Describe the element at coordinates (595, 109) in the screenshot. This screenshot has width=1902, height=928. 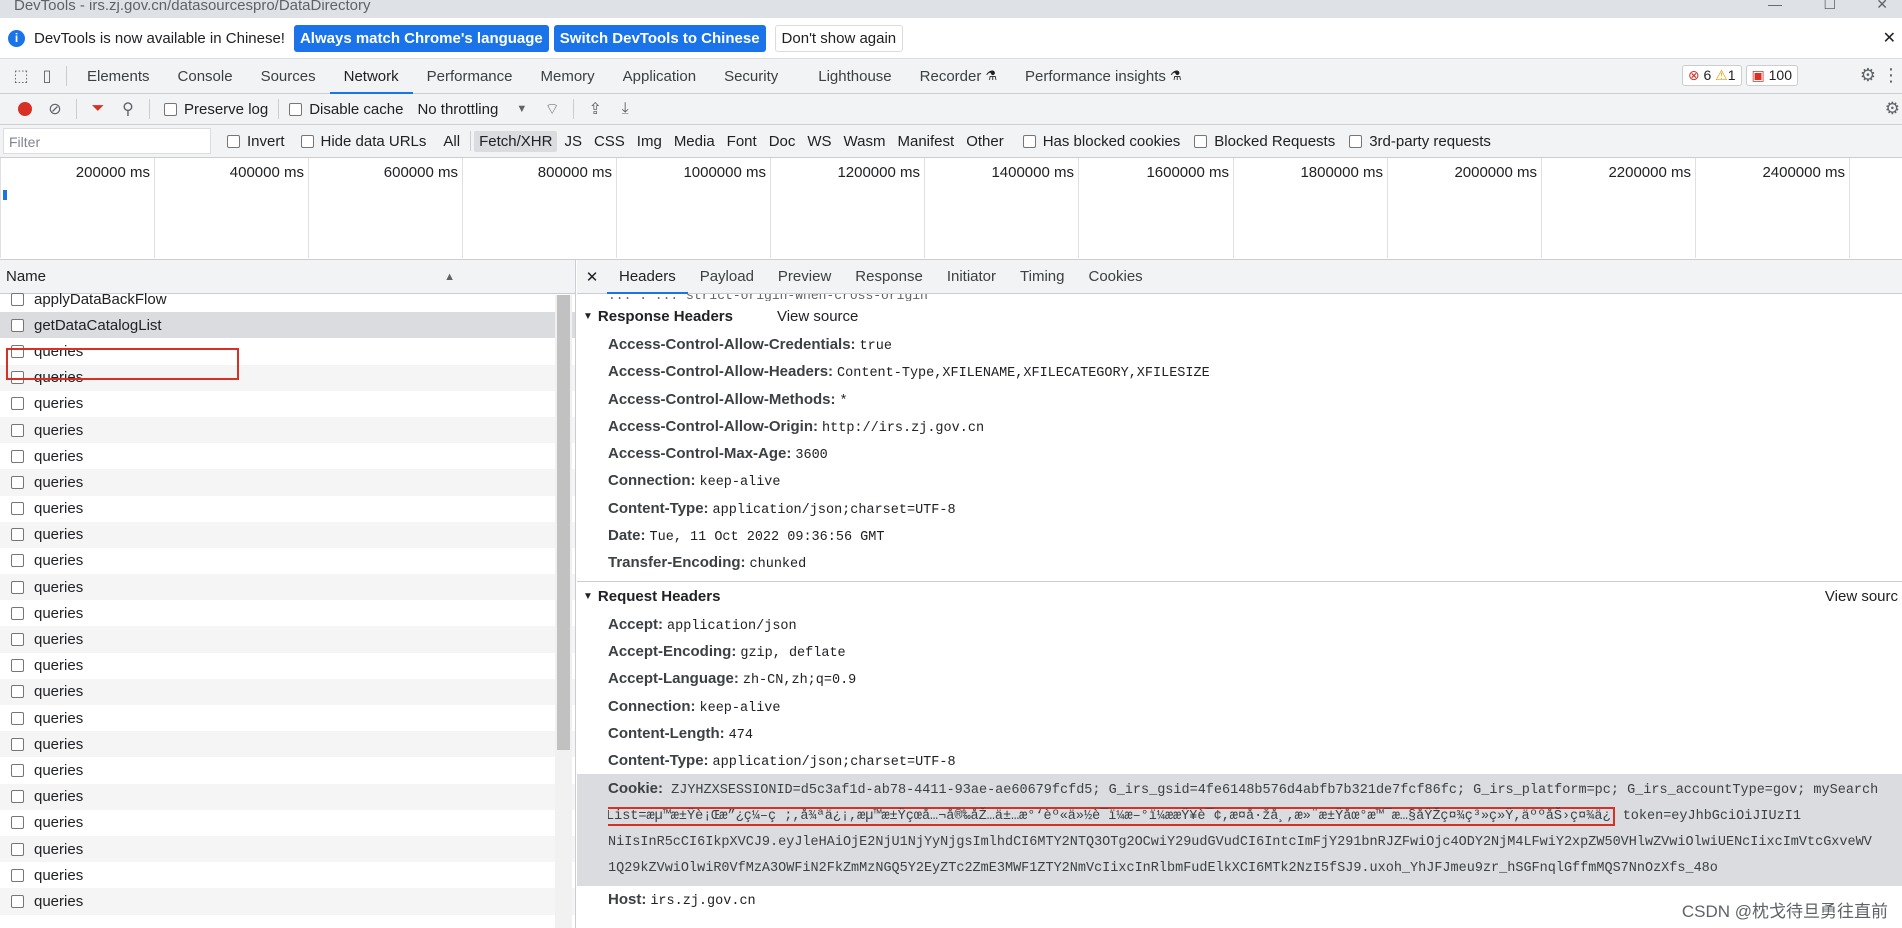
I see `upload-har-icon: ⇪` at that location.